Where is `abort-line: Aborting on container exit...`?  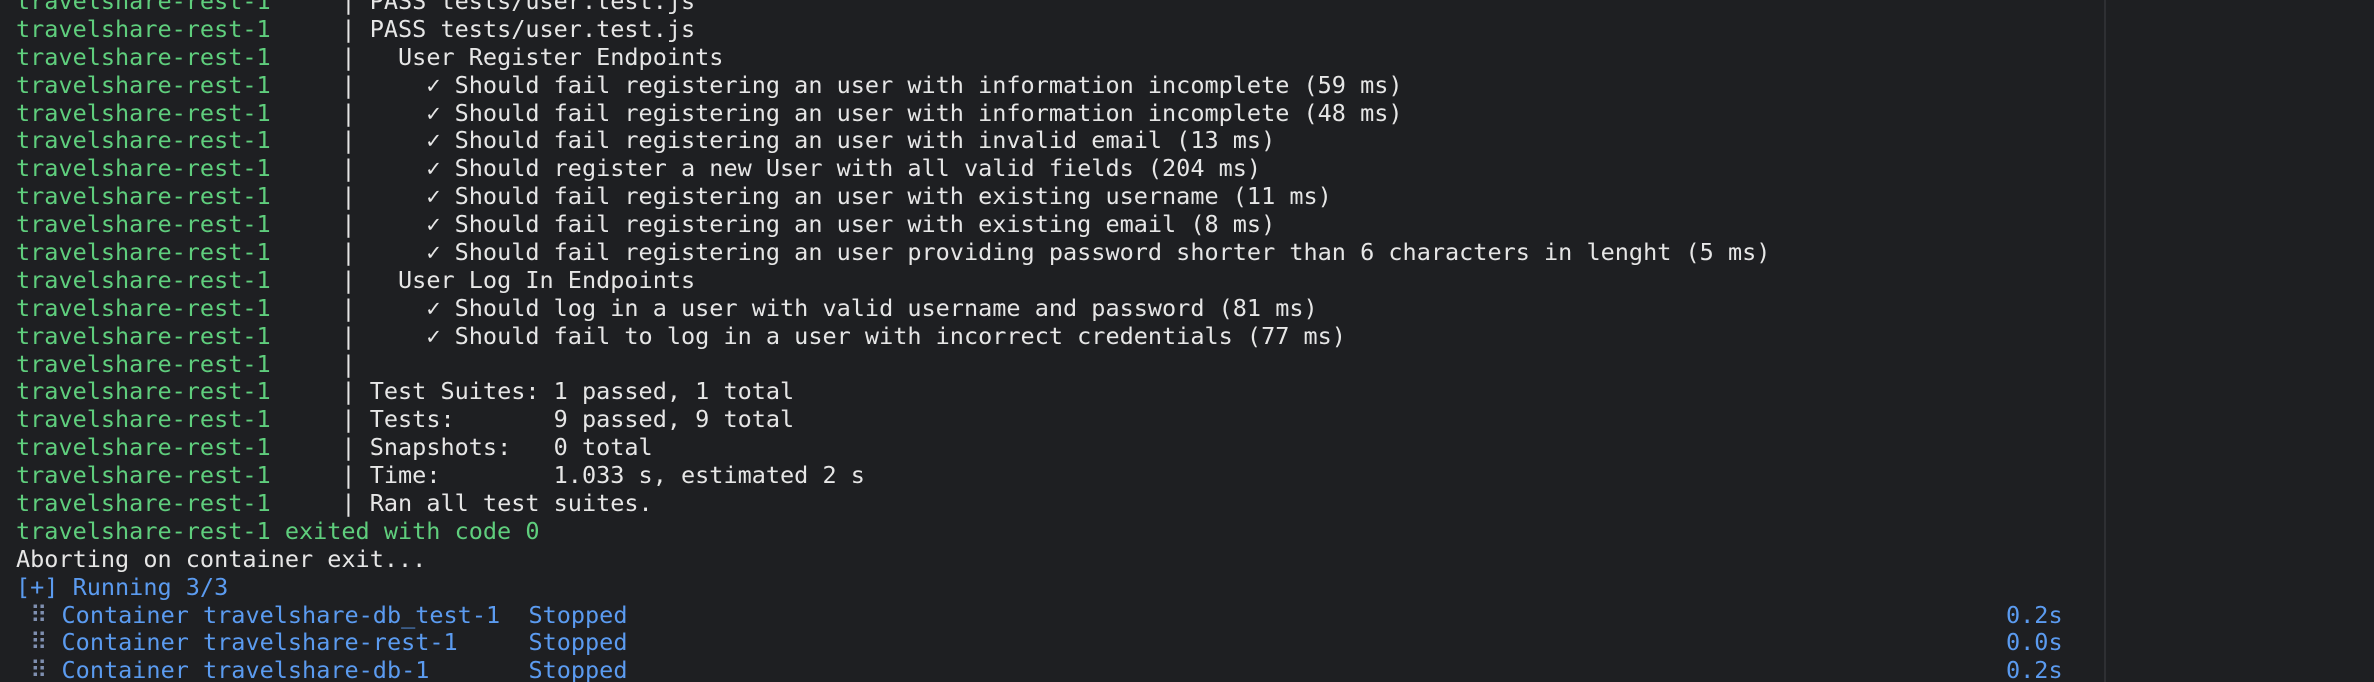 abort-line: Aborting on container exit... is located at coordinates (221, 558).